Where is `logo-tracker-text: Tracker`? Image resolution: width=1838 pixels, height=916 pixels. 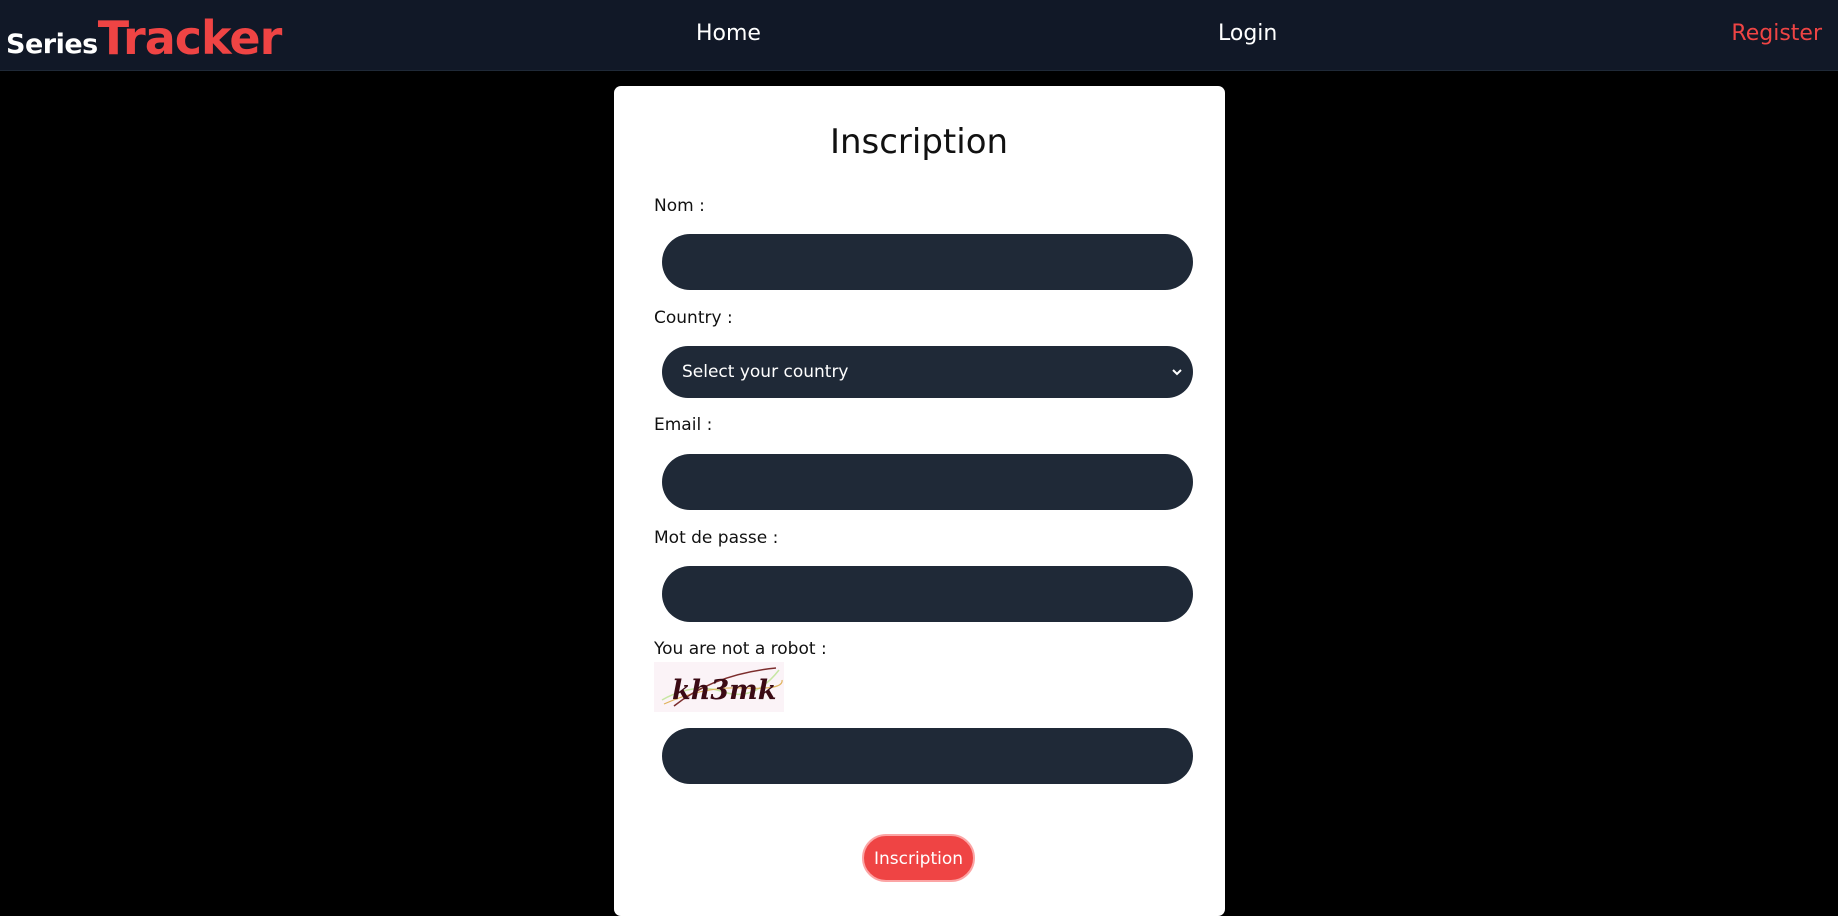 logo-tracker-text: Tracker is located at coordinates (190, 38).